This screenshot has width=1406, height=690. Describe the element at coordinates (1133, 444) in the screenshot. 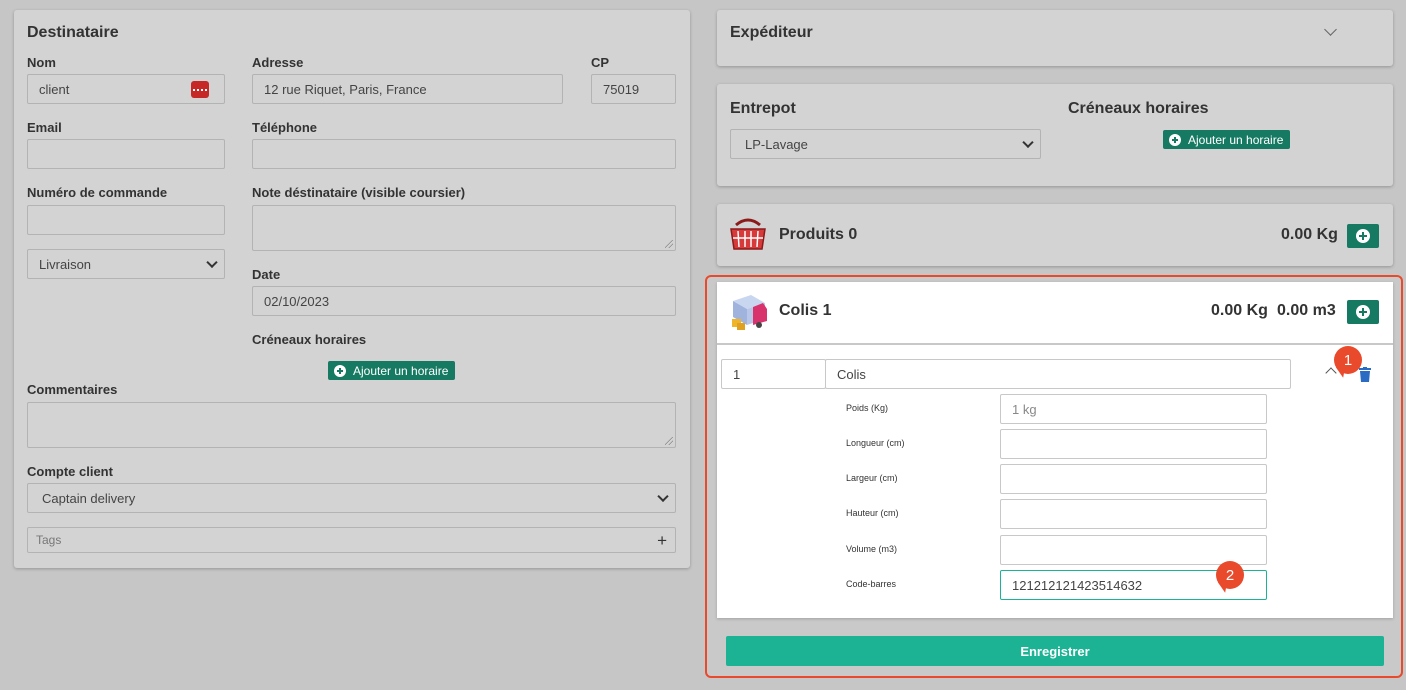

I see `longueur-input` at that location.